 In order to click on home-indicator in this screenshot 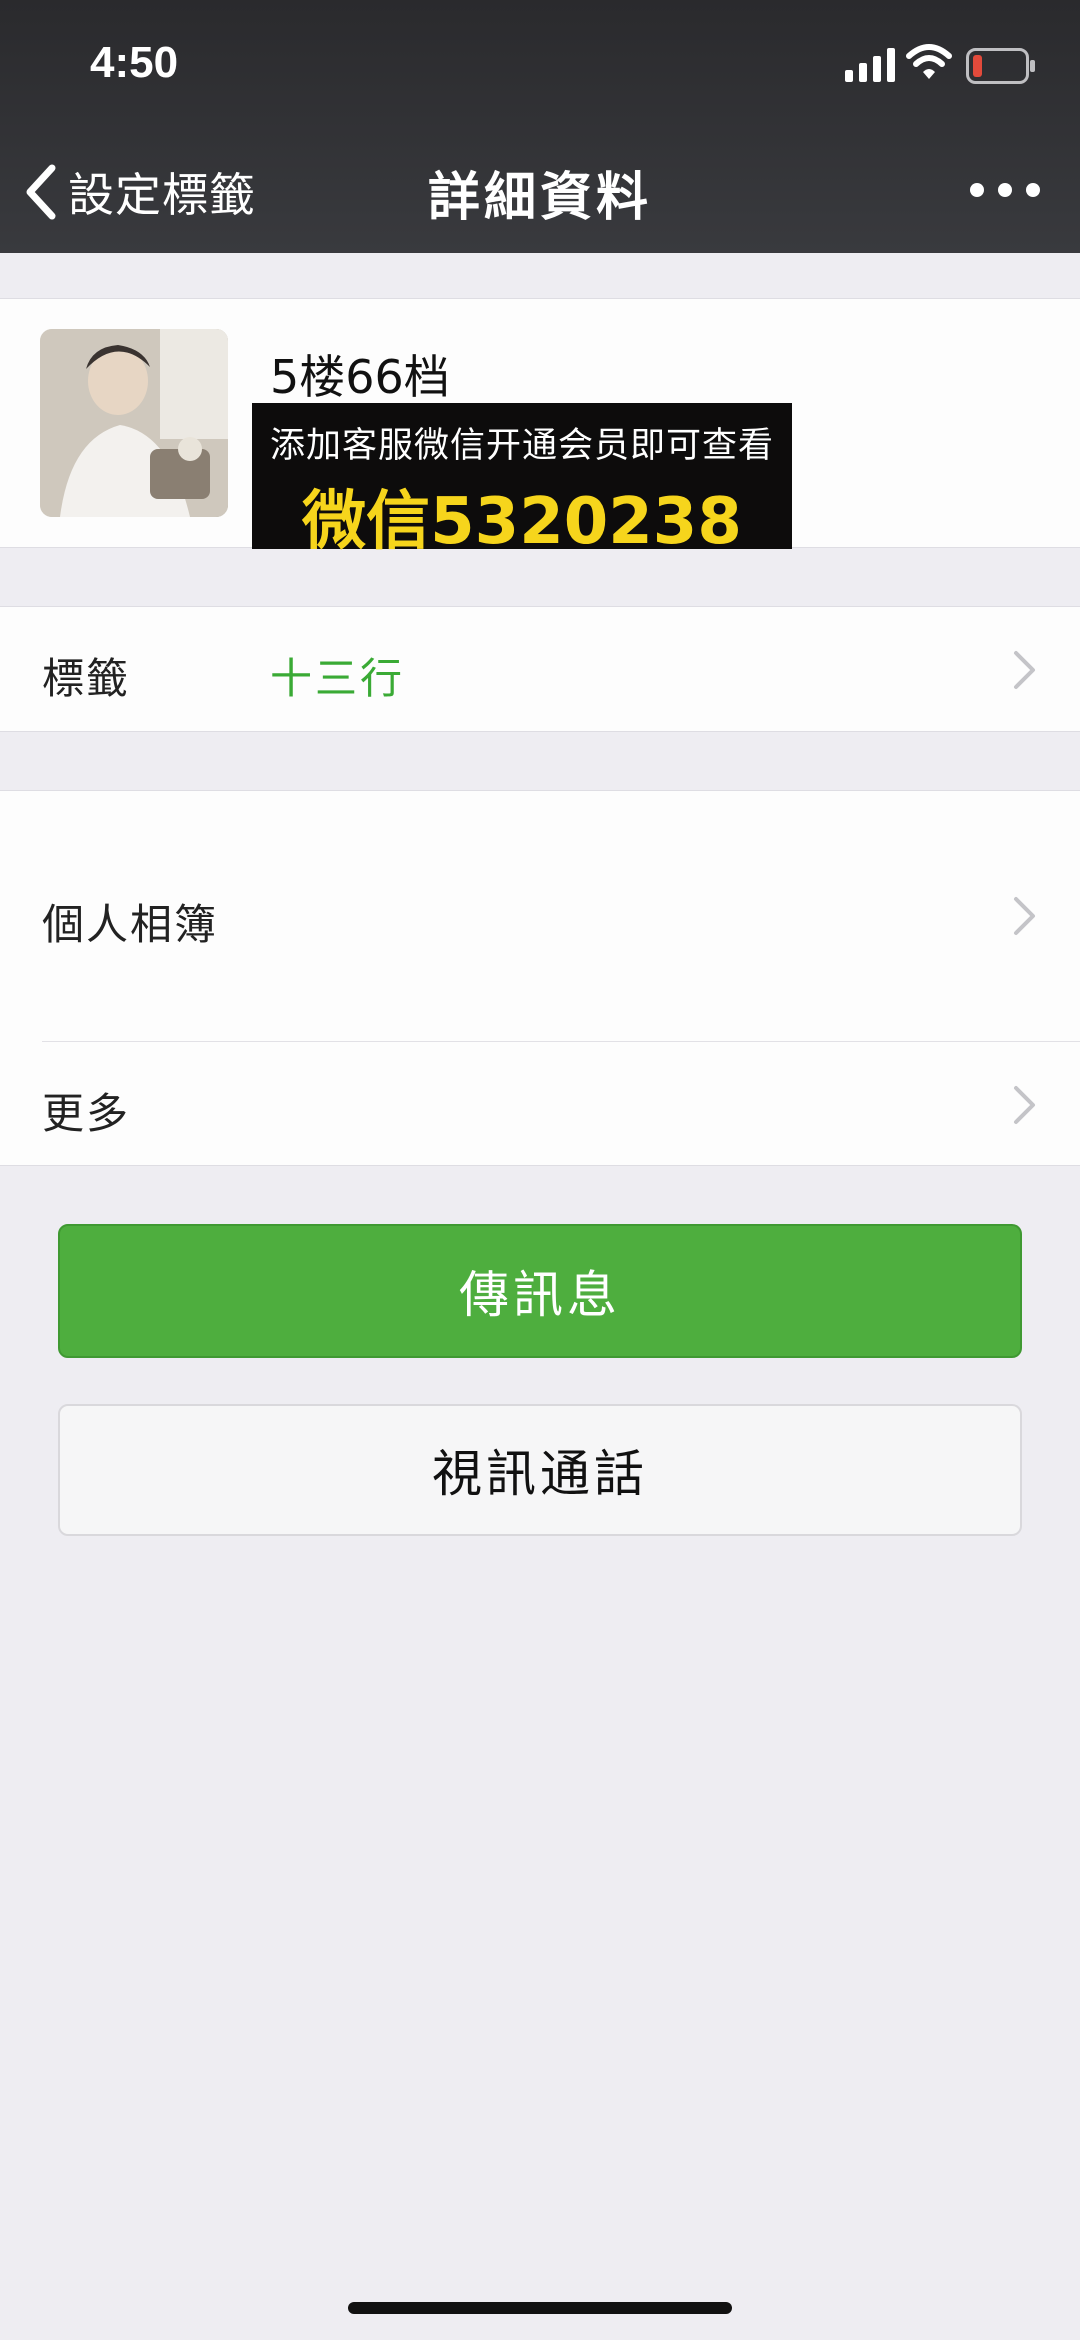, I will do `click(540, 2308)`.